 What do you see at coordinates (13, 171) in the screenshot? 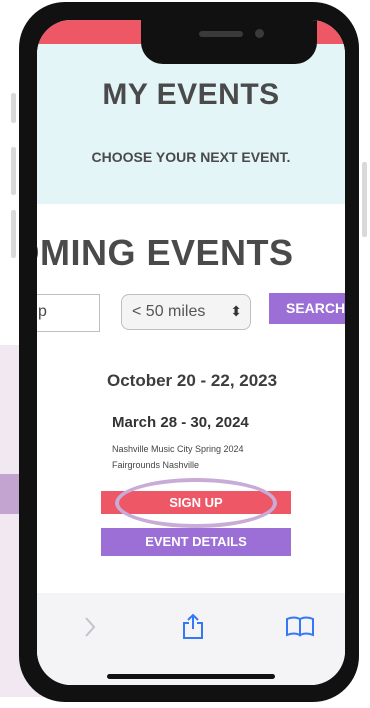
I see `phone-volume-up-button` at bounding box center [13, 171].